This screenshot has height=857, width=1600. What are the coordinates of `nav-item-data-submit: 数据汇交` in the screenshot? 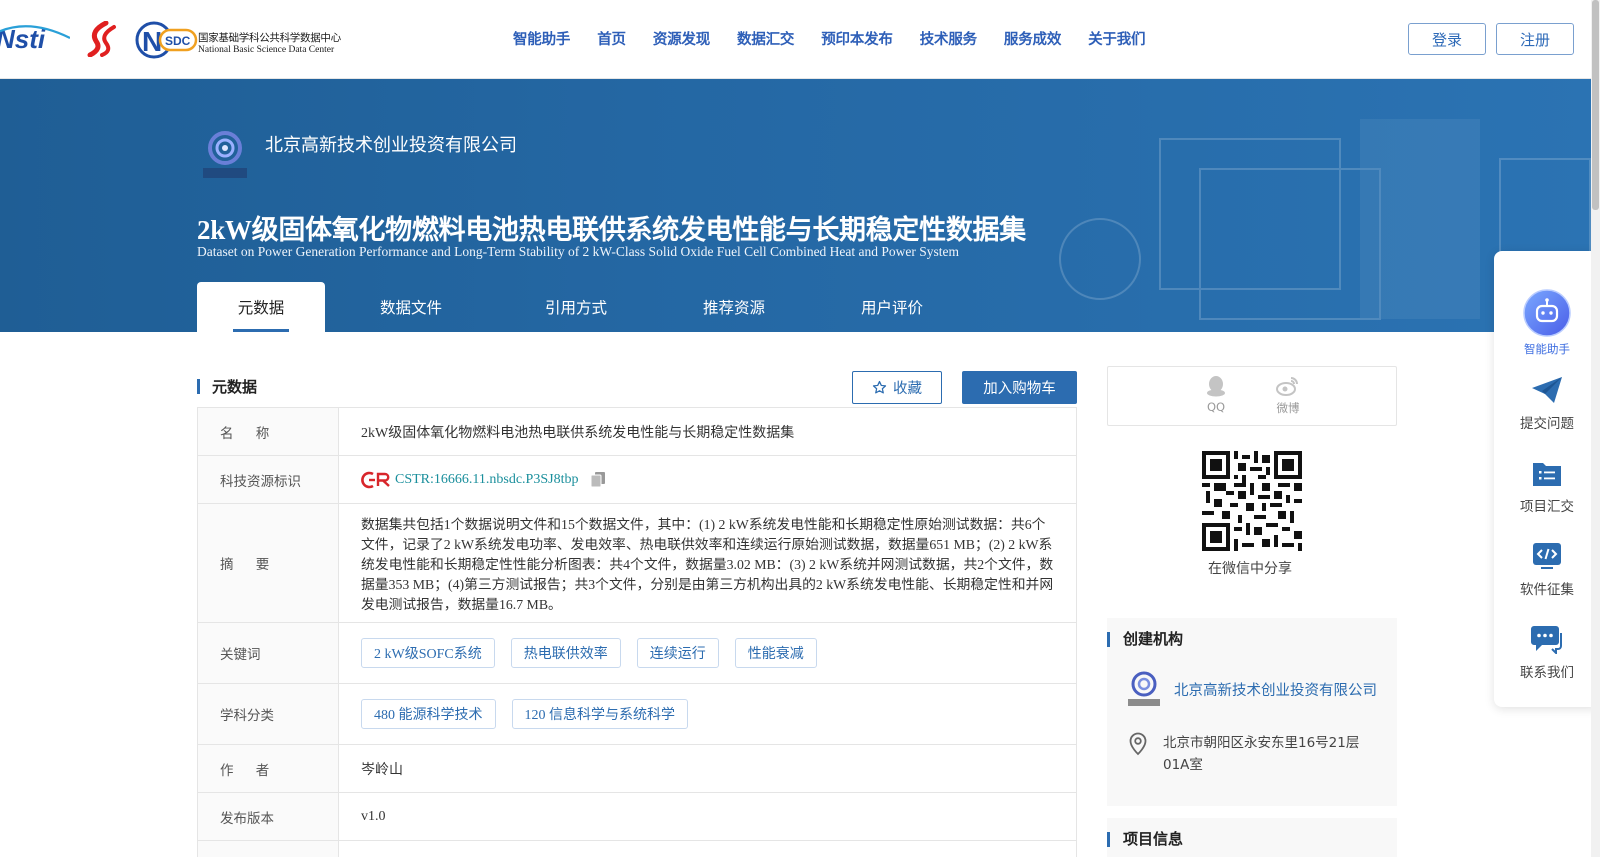 It's located at (765, 38).